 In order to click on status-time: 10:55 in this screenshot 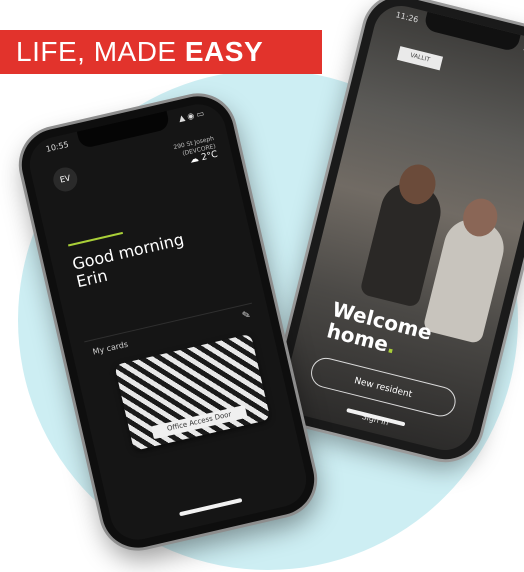, I will do `click(57, 146)`.